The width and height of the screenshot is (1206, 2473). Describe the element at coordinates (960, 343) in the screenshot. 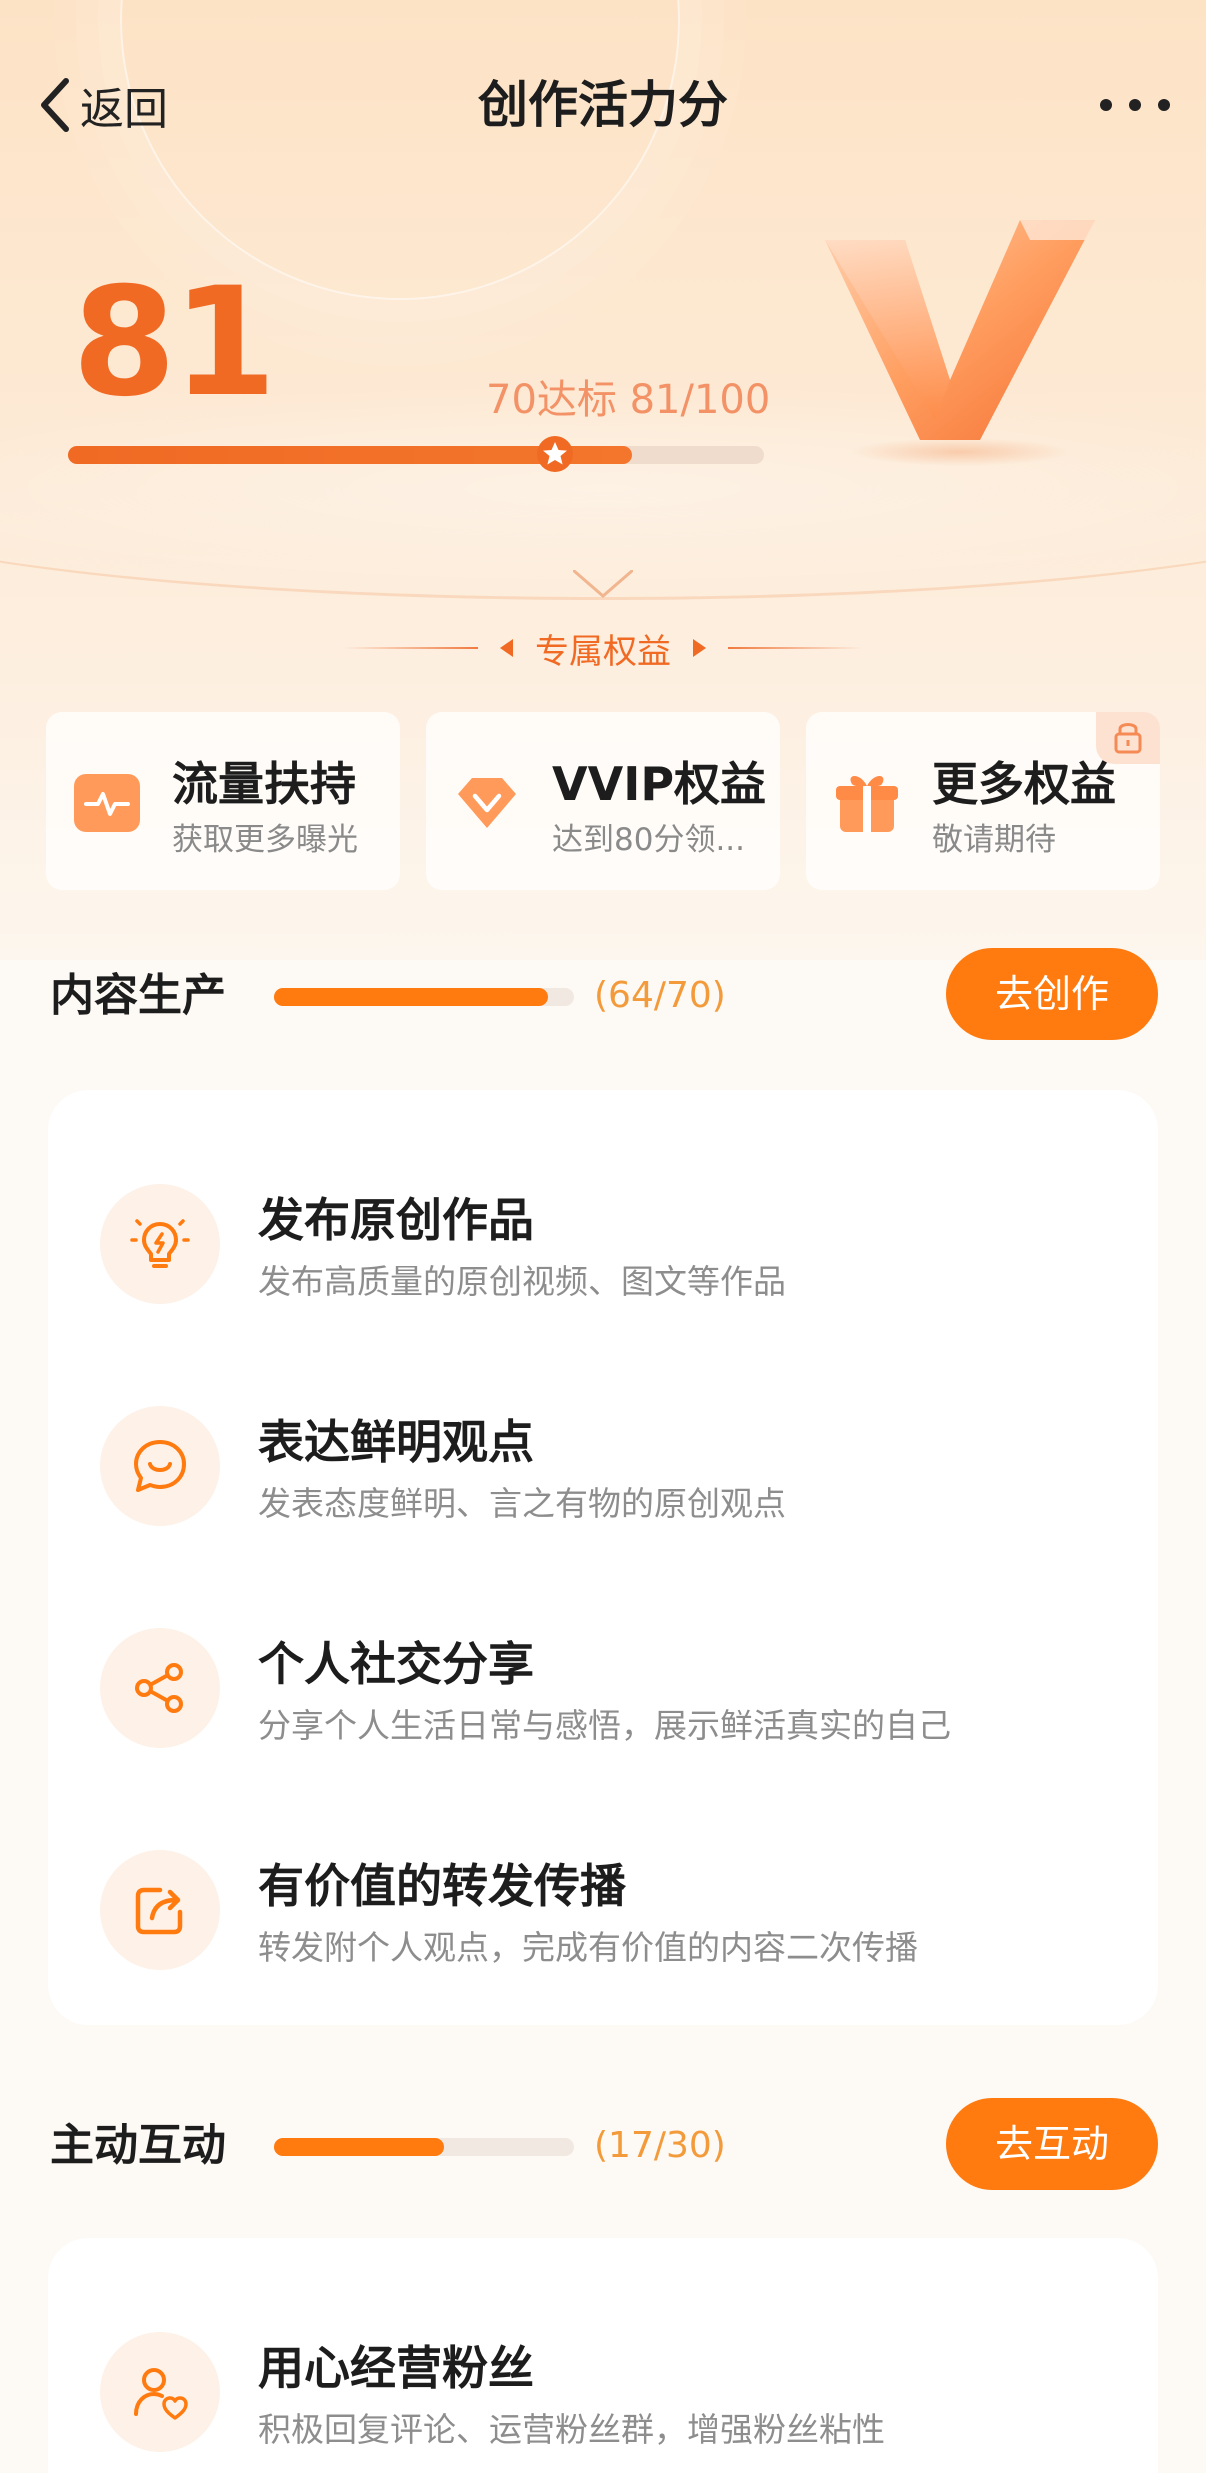

I see `v-logo-icon` at that location.